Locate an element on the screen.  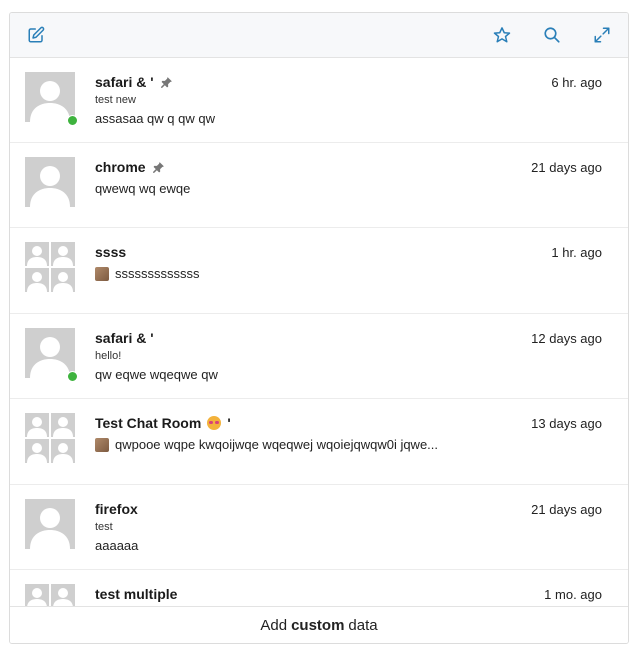
last-message: sssssssssssss is located at coordinates (147, 273).